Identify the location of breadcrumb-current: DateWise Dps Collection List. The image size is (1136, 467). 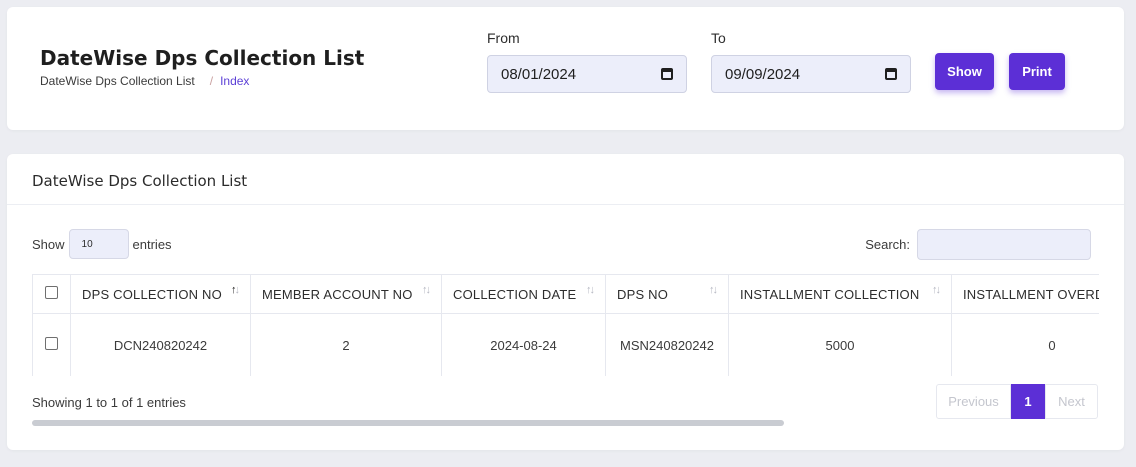
(117, 81).